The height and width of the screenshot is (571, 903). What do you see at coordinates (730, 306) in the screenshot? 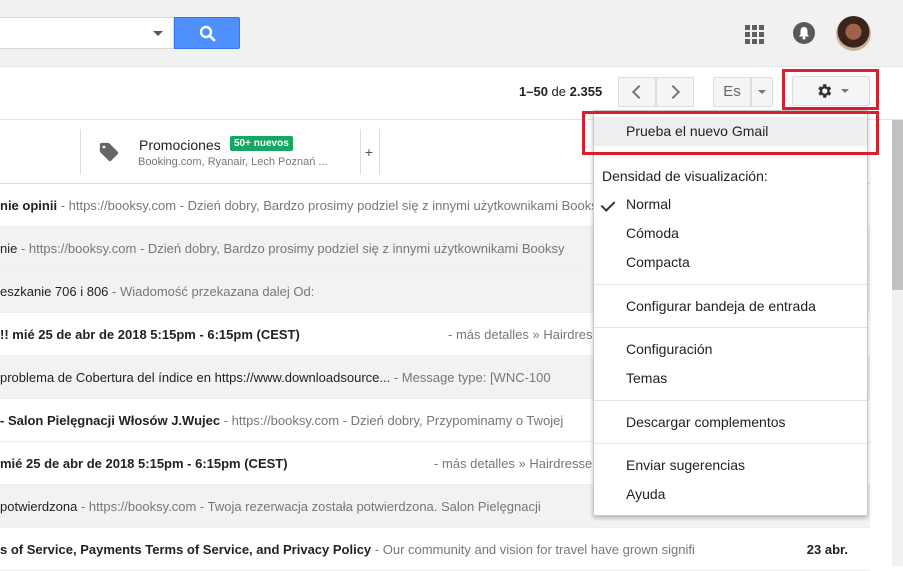
I see `menu-item-configure-inbox: Configurar bandeja de entrada` at bounding box center [730, 306].